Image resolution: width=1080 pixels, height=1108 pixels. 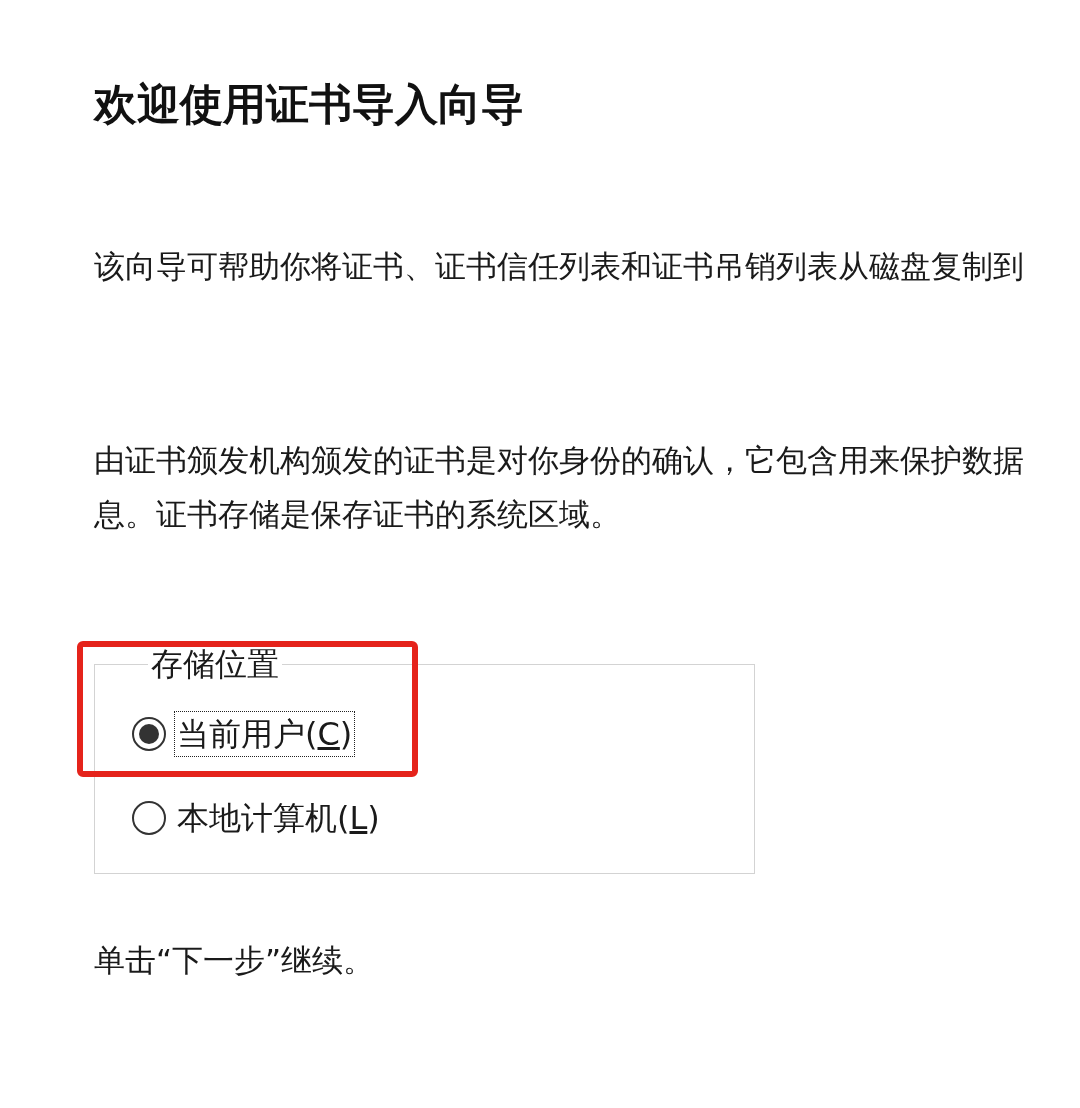 What do you see at coordinates (215, 664) in the screenshot?
I see `group-legend: 存储位置` at bounding box center [215, 664].